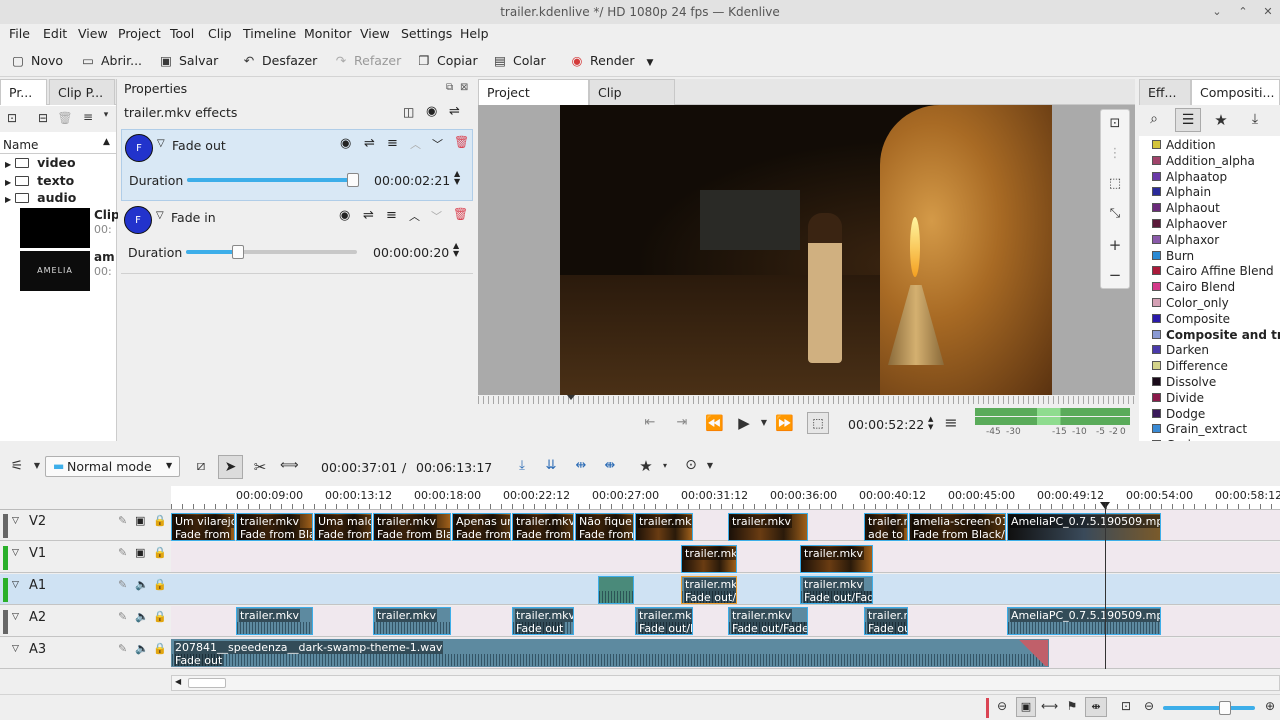  What do you see at coordinates (1203, 161) in the screenshot?
I see `composition-item: Addition_alpha` at bounding box center [1203, 161].